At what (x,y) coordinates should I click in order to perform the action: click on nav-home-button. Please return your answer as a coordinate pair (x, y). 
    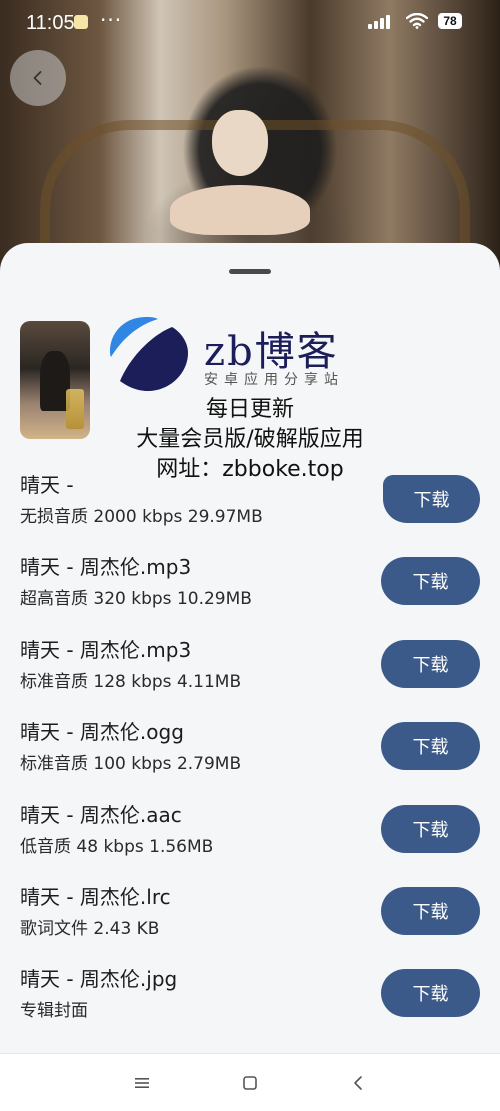
    Looking at the image, I should click on (250, 1083).